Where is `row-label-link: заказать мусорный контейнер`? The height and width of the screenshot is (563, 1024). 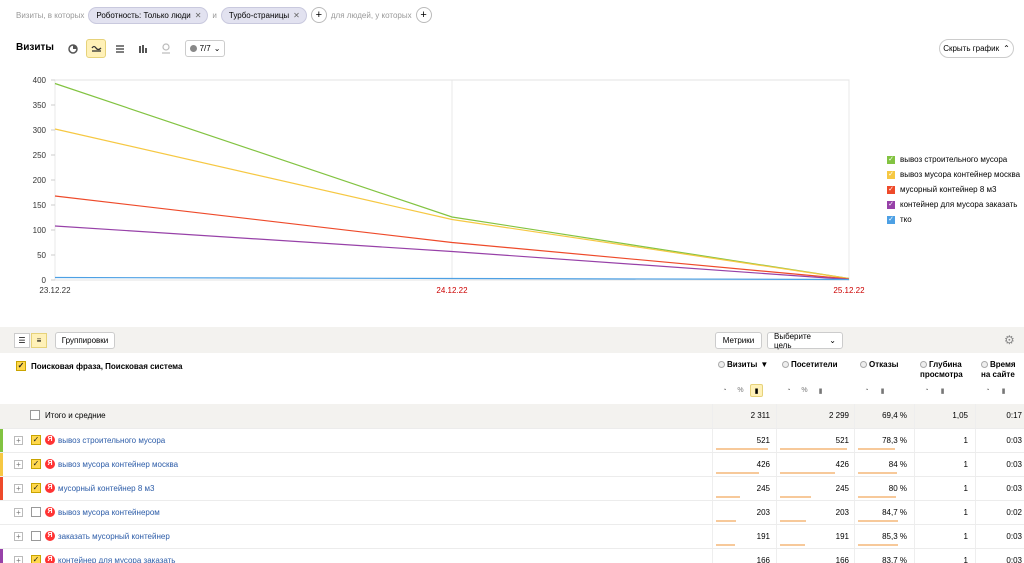 row-label-link: заказать мусорный контейнер is located at coordinates (114, 536).